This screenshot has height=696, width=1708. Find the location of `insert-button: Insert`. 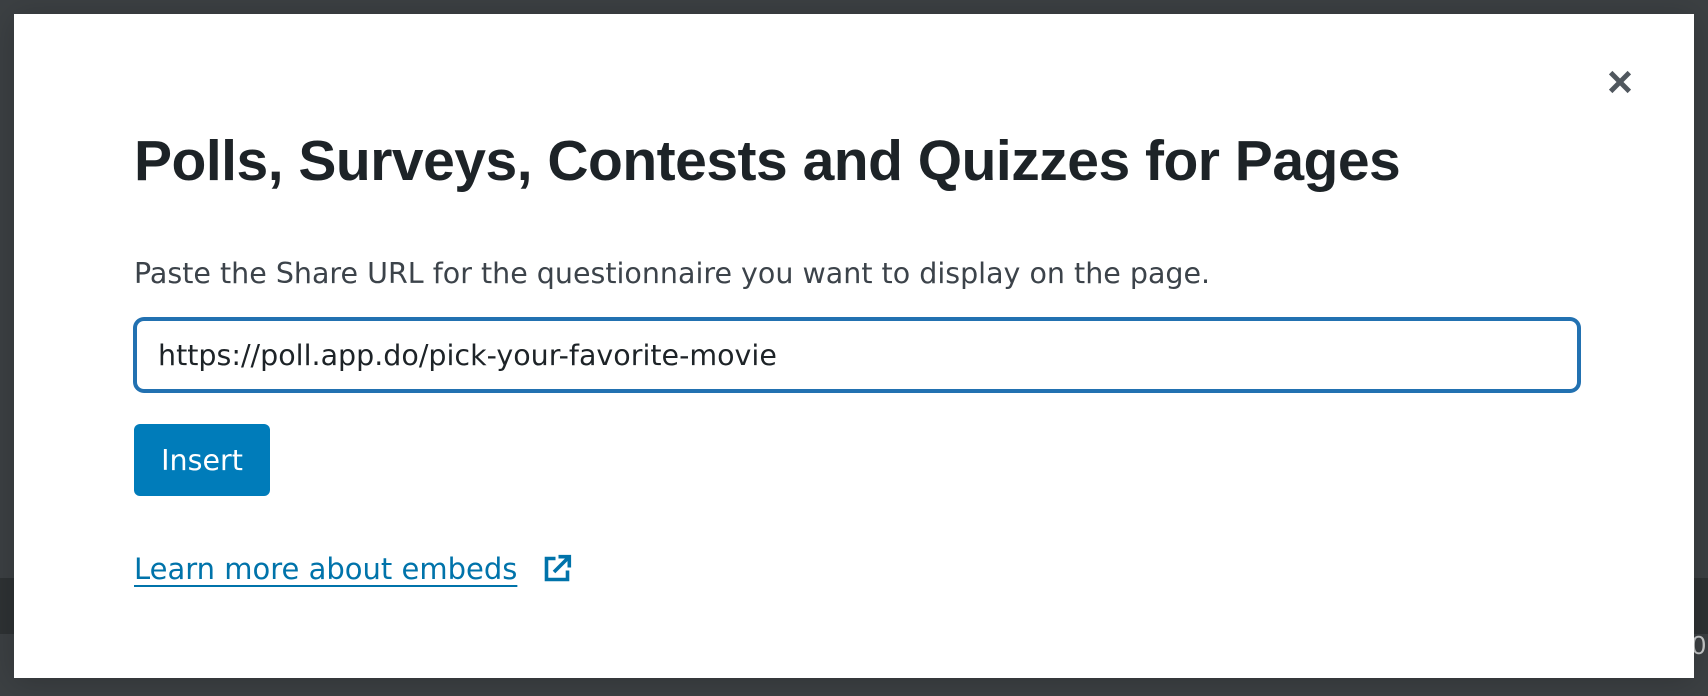

insert-button: Insert is located at coordinates (202, 460).